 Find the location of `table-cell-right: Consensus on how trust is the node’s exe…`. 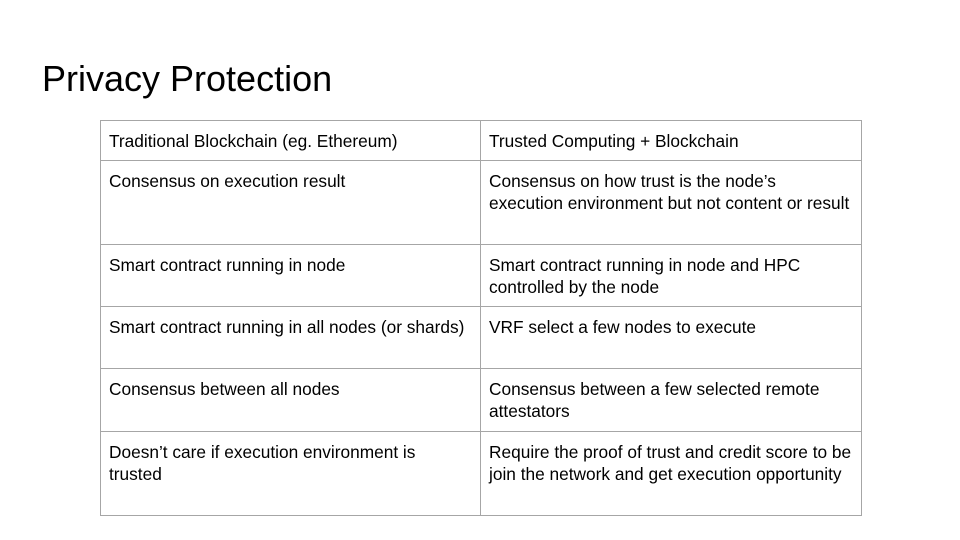

table-cell-right: Consensus on how trust is the node’s exe… is located at coordinates (671, 202).